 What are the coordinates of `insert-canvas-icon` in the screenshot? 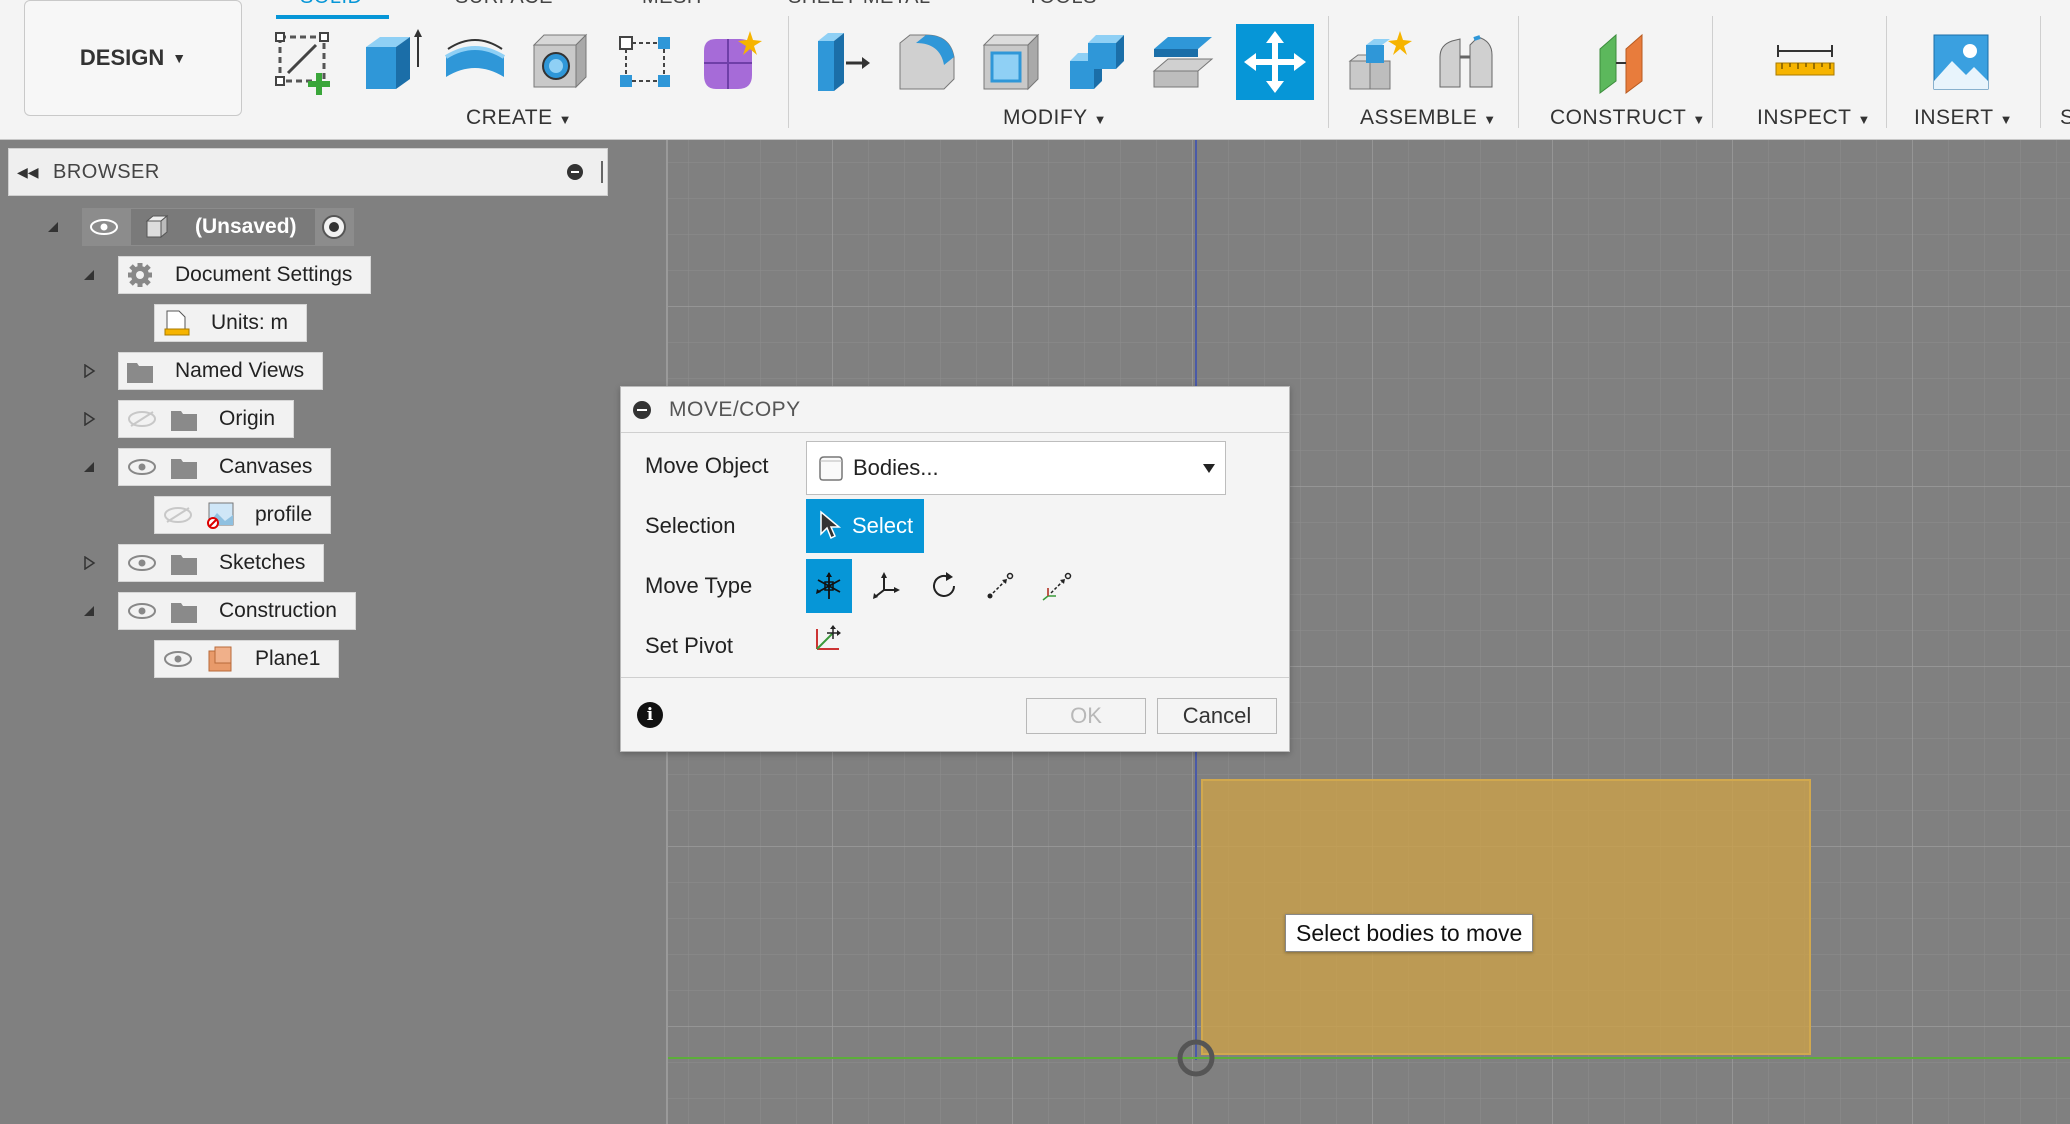 It's located at (1961, 62).